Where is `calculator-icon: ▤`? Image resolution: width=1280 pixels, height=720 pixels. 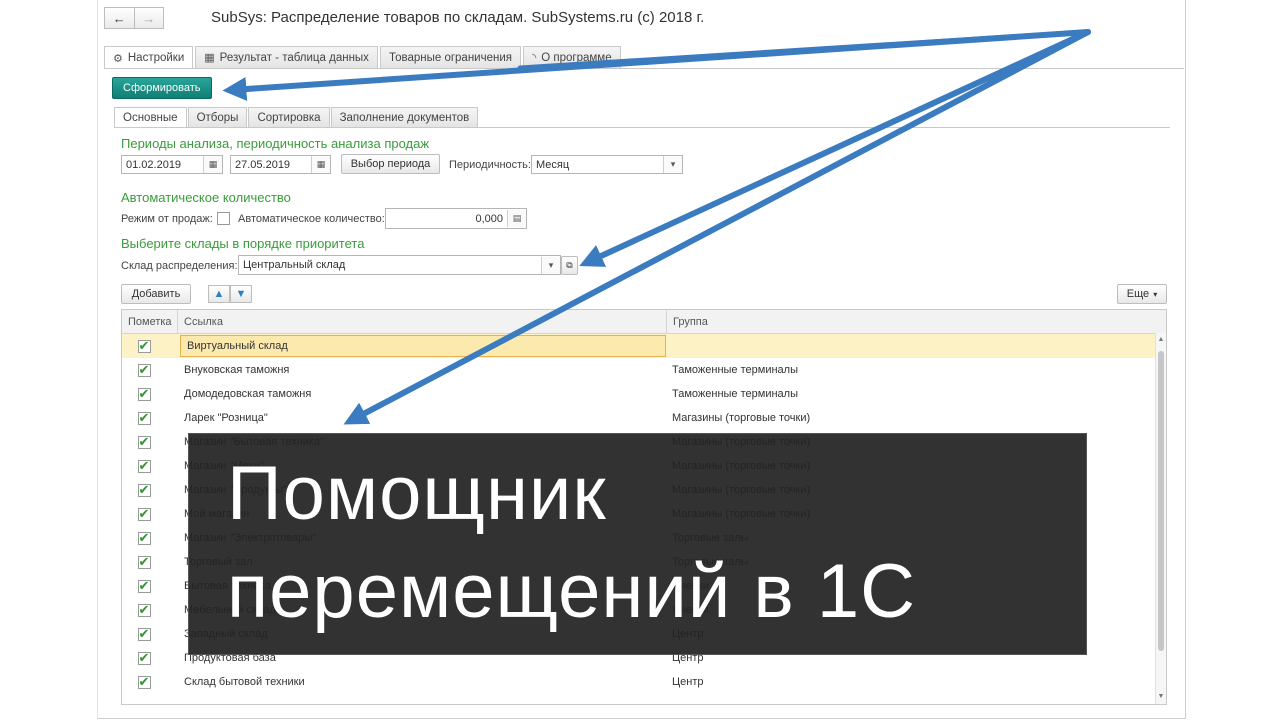 calculator-icon: ▤ is located at coordinates (516, 218).